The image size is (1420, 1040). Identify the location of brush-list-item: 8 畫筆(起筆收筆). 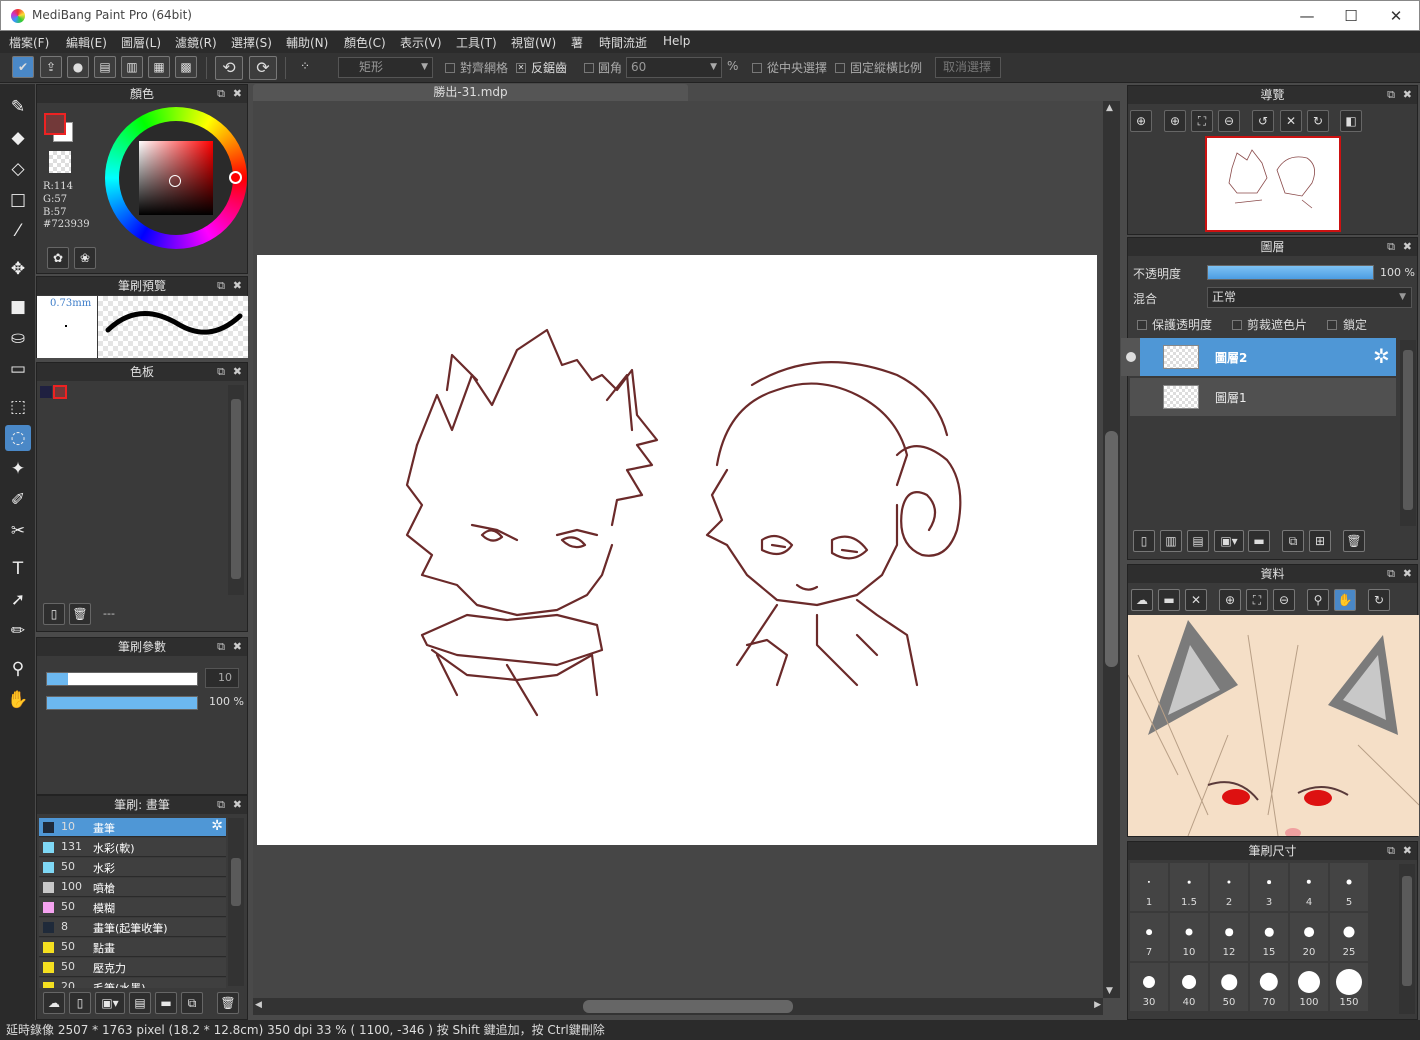
(132, 927).